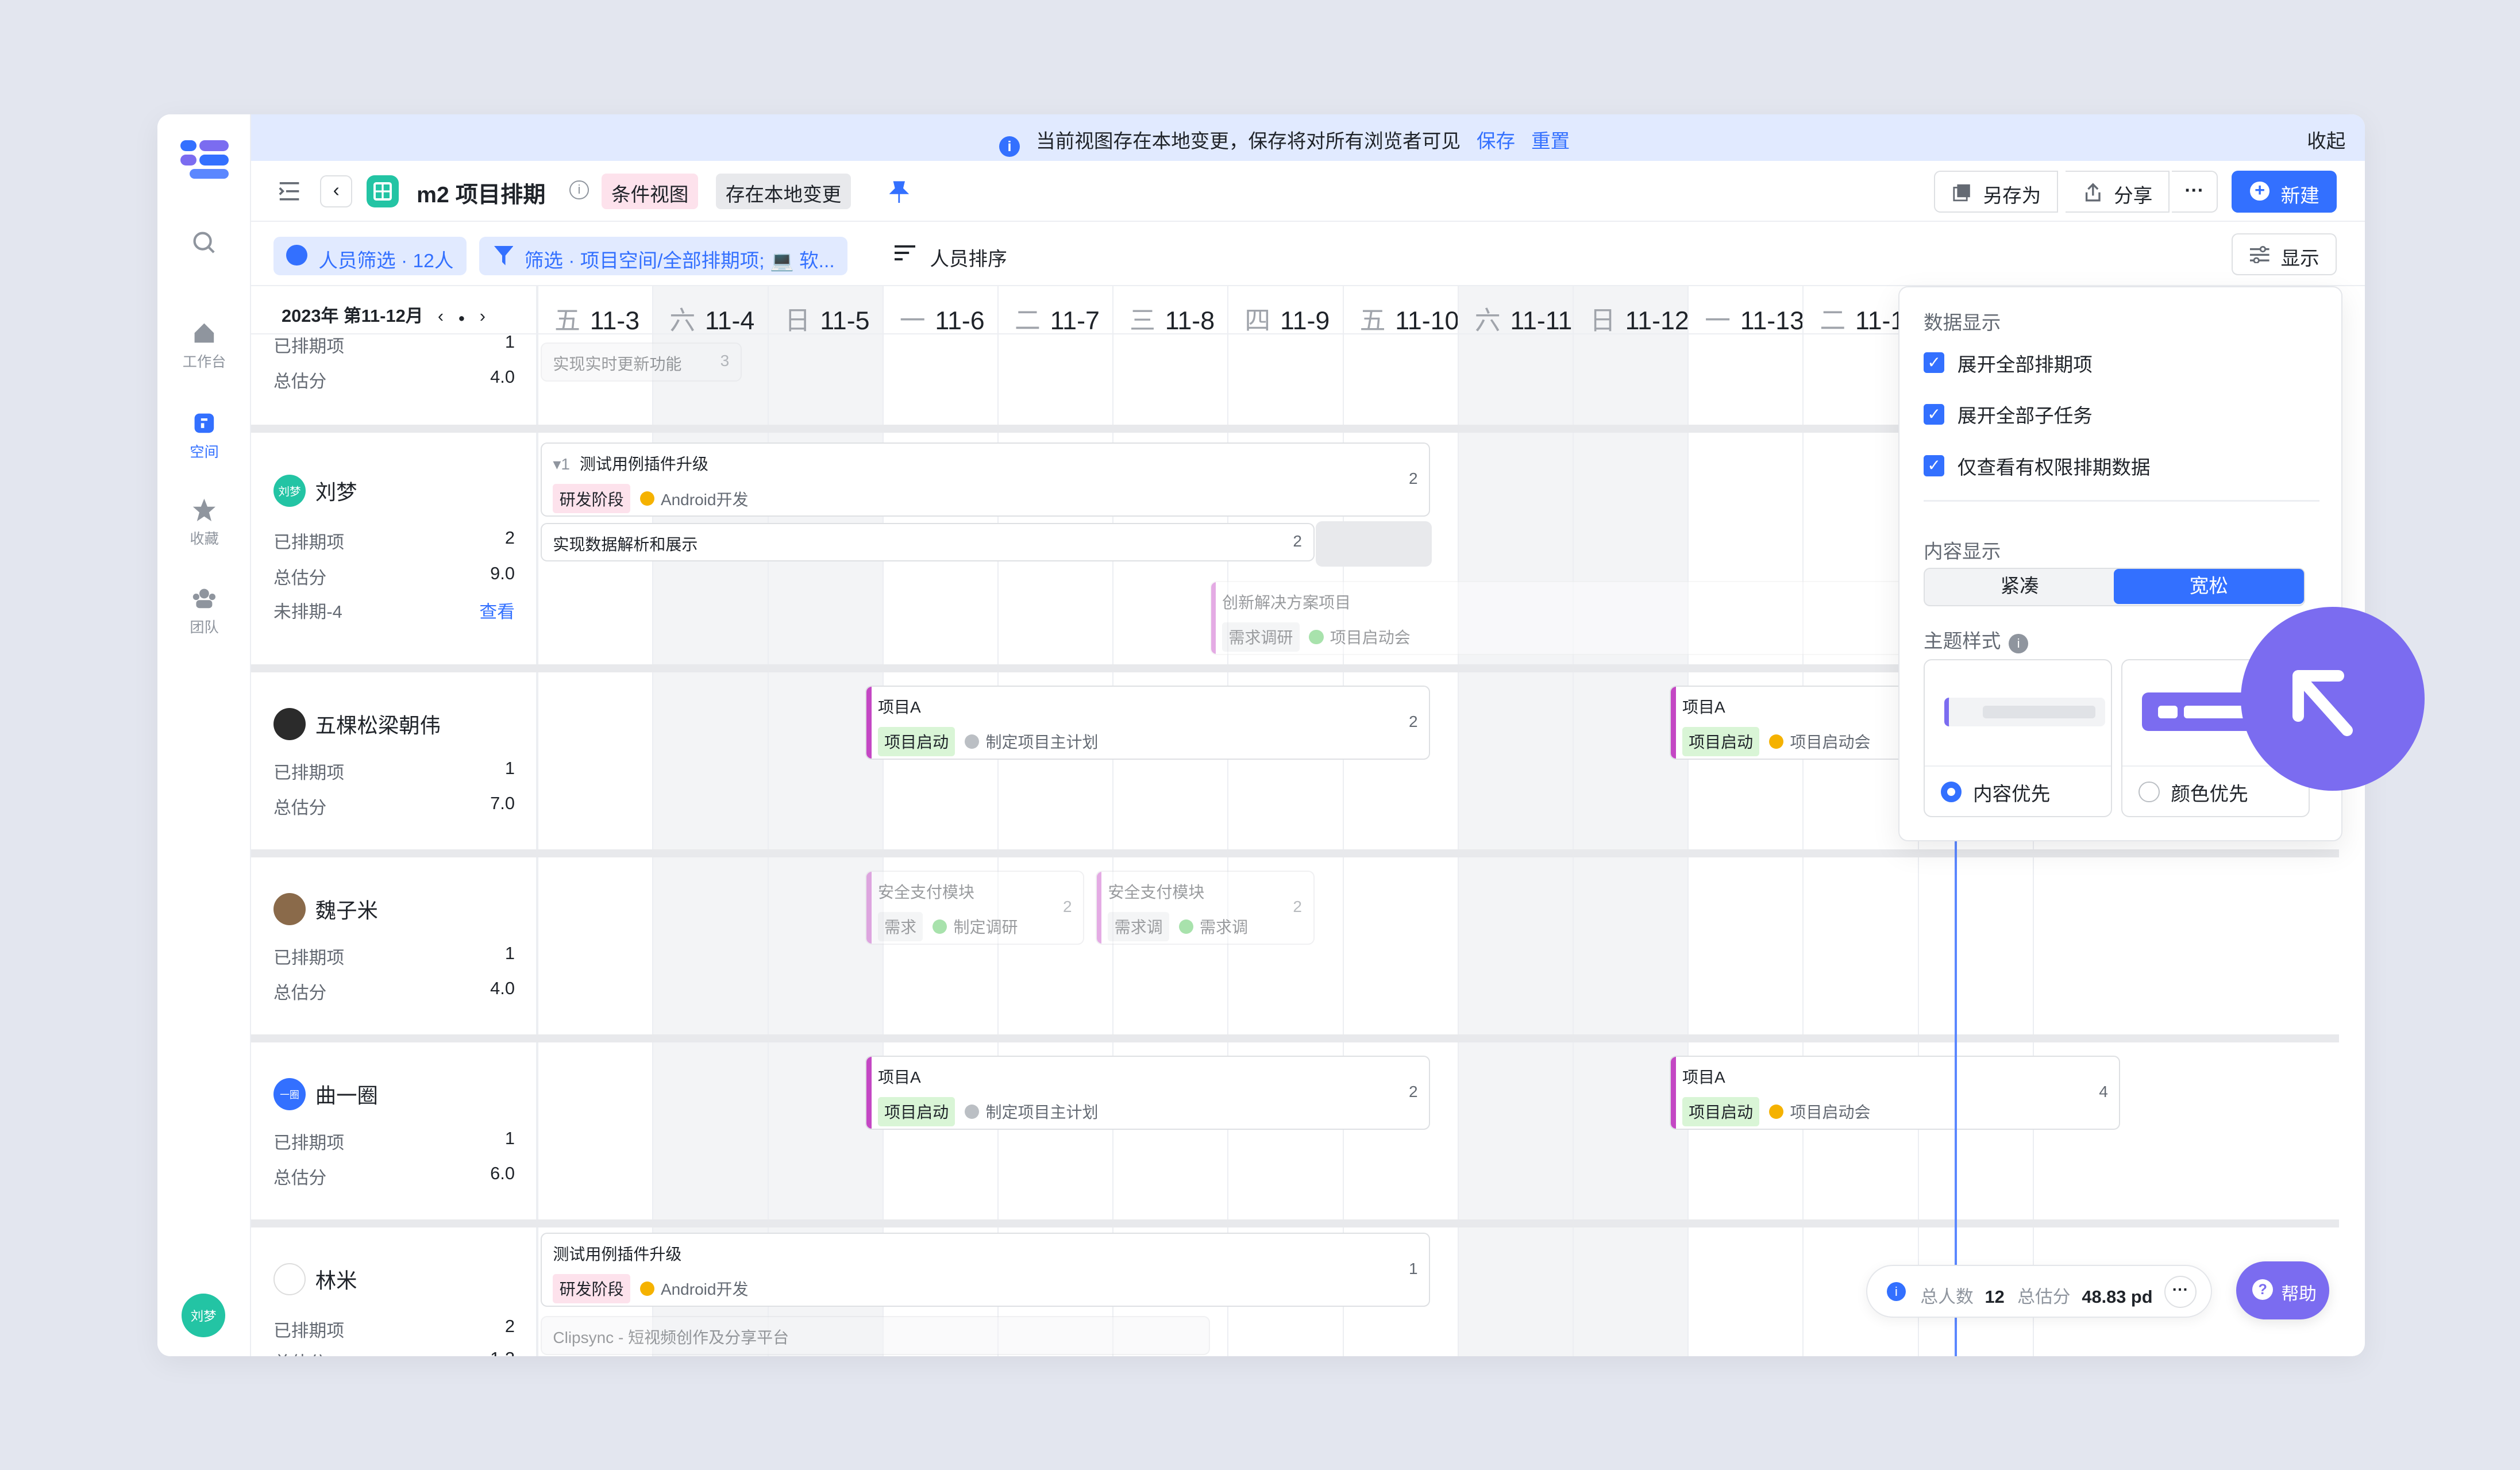  Describe the element at coordinates (2283, 1290) in the screenshot. I see `help-button: ? 帮助` at that location.